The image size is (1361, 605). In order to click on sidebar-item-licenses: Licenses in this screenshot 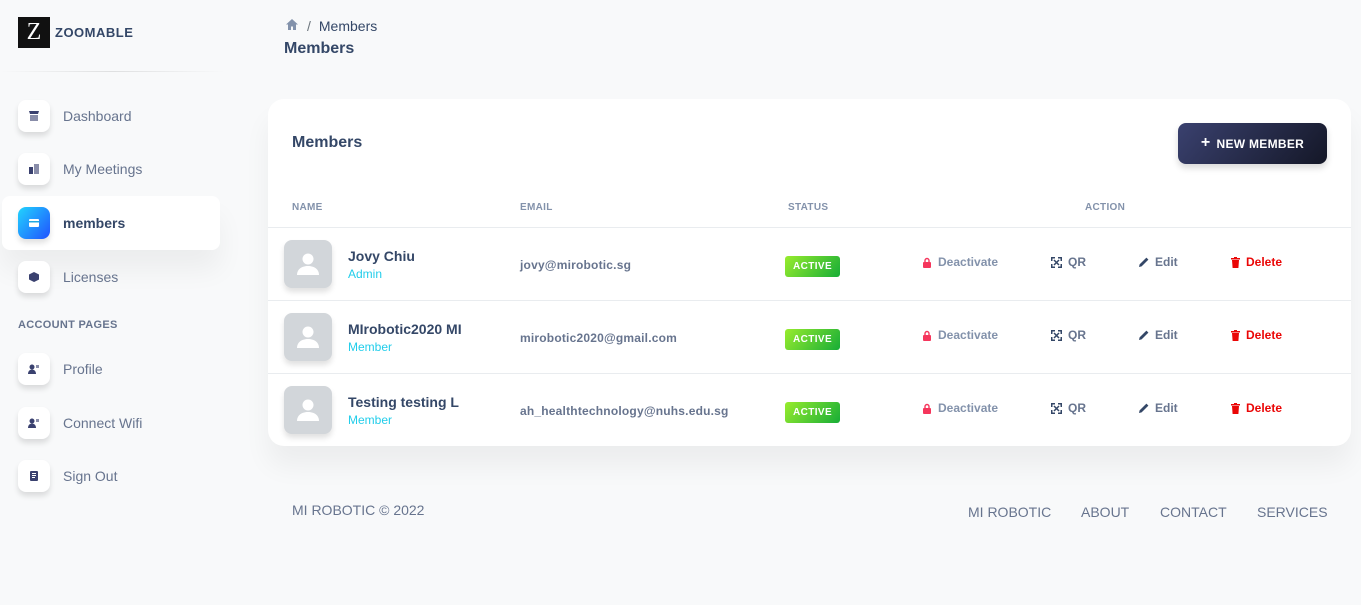, I will do `click(111, 277)`.